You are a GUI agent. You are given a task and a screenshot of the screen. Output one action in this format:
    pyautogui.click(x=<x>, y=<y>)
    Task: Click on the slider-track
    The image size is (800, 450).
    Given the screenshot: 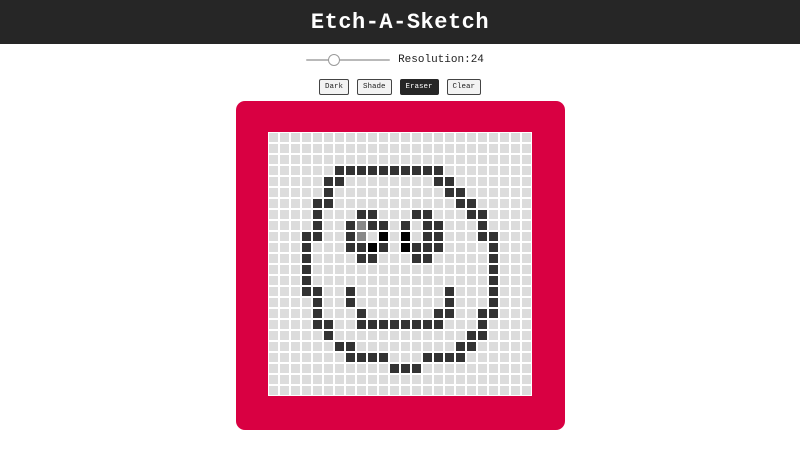 What is the action you would take?
    pyautogui.click(x=348, y=60)
    